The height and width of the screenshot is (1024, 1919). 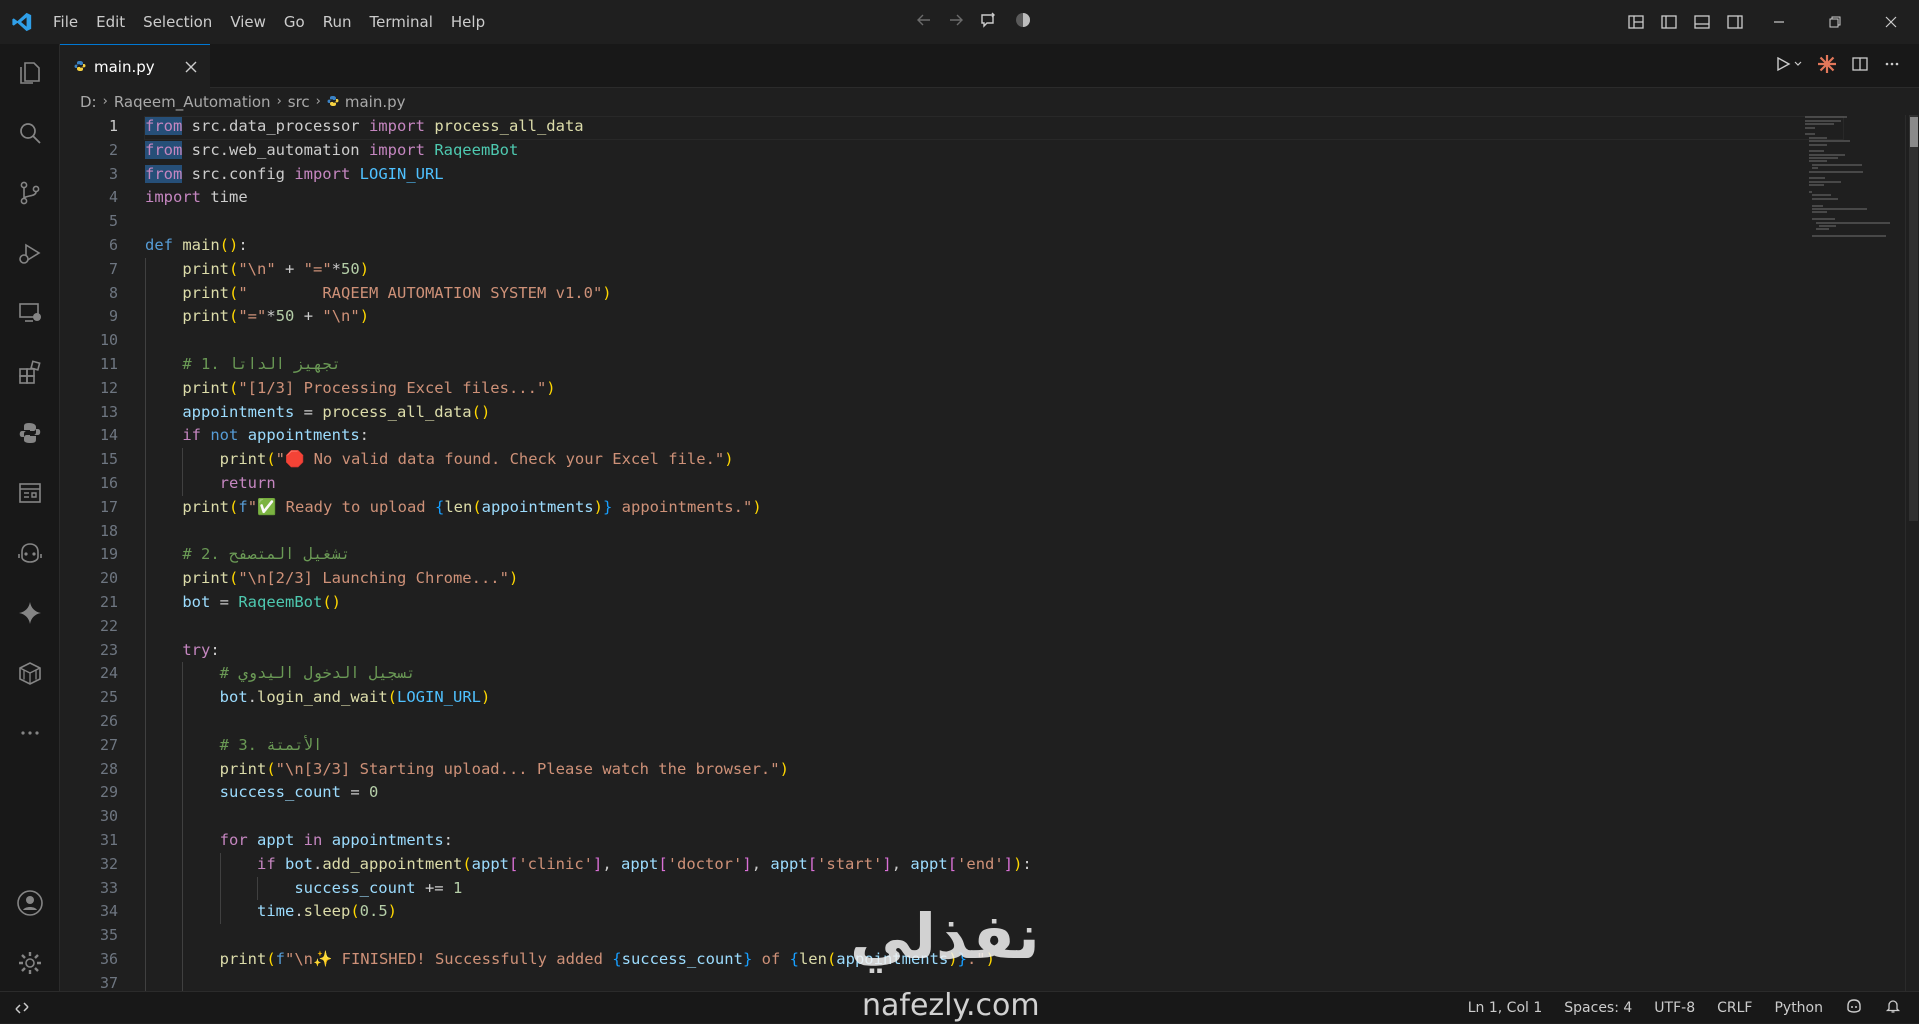 What do you see at coordinates (1854, 1008) in the screenshot?
I see `status-copilot-icon` at bounding box center [1854, 1008].